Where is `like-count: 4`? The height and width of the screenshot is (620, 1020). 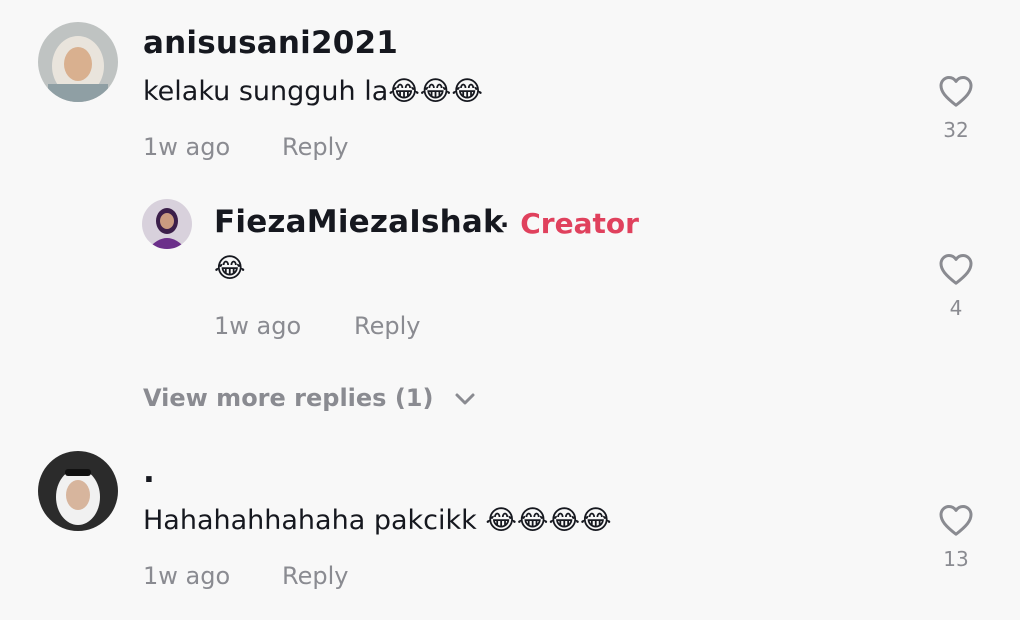 like-count: 4 is located at coordinates (956, 308).